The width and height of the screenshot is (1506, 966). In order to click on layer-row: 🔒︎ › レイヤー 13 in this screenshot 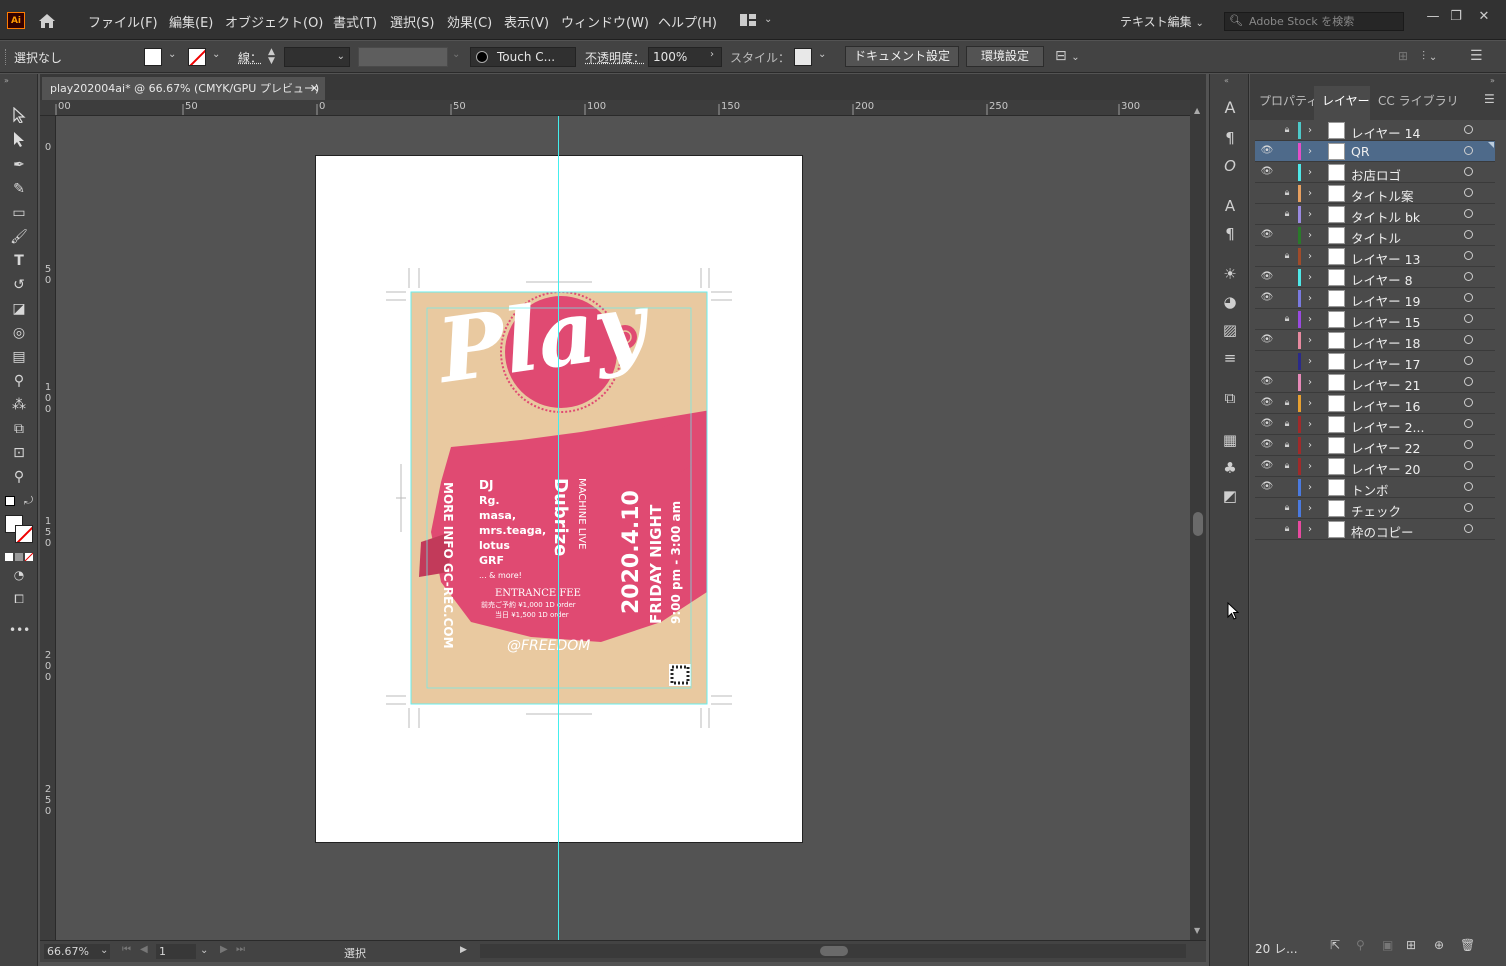, I will do `click(1375, 256)`.